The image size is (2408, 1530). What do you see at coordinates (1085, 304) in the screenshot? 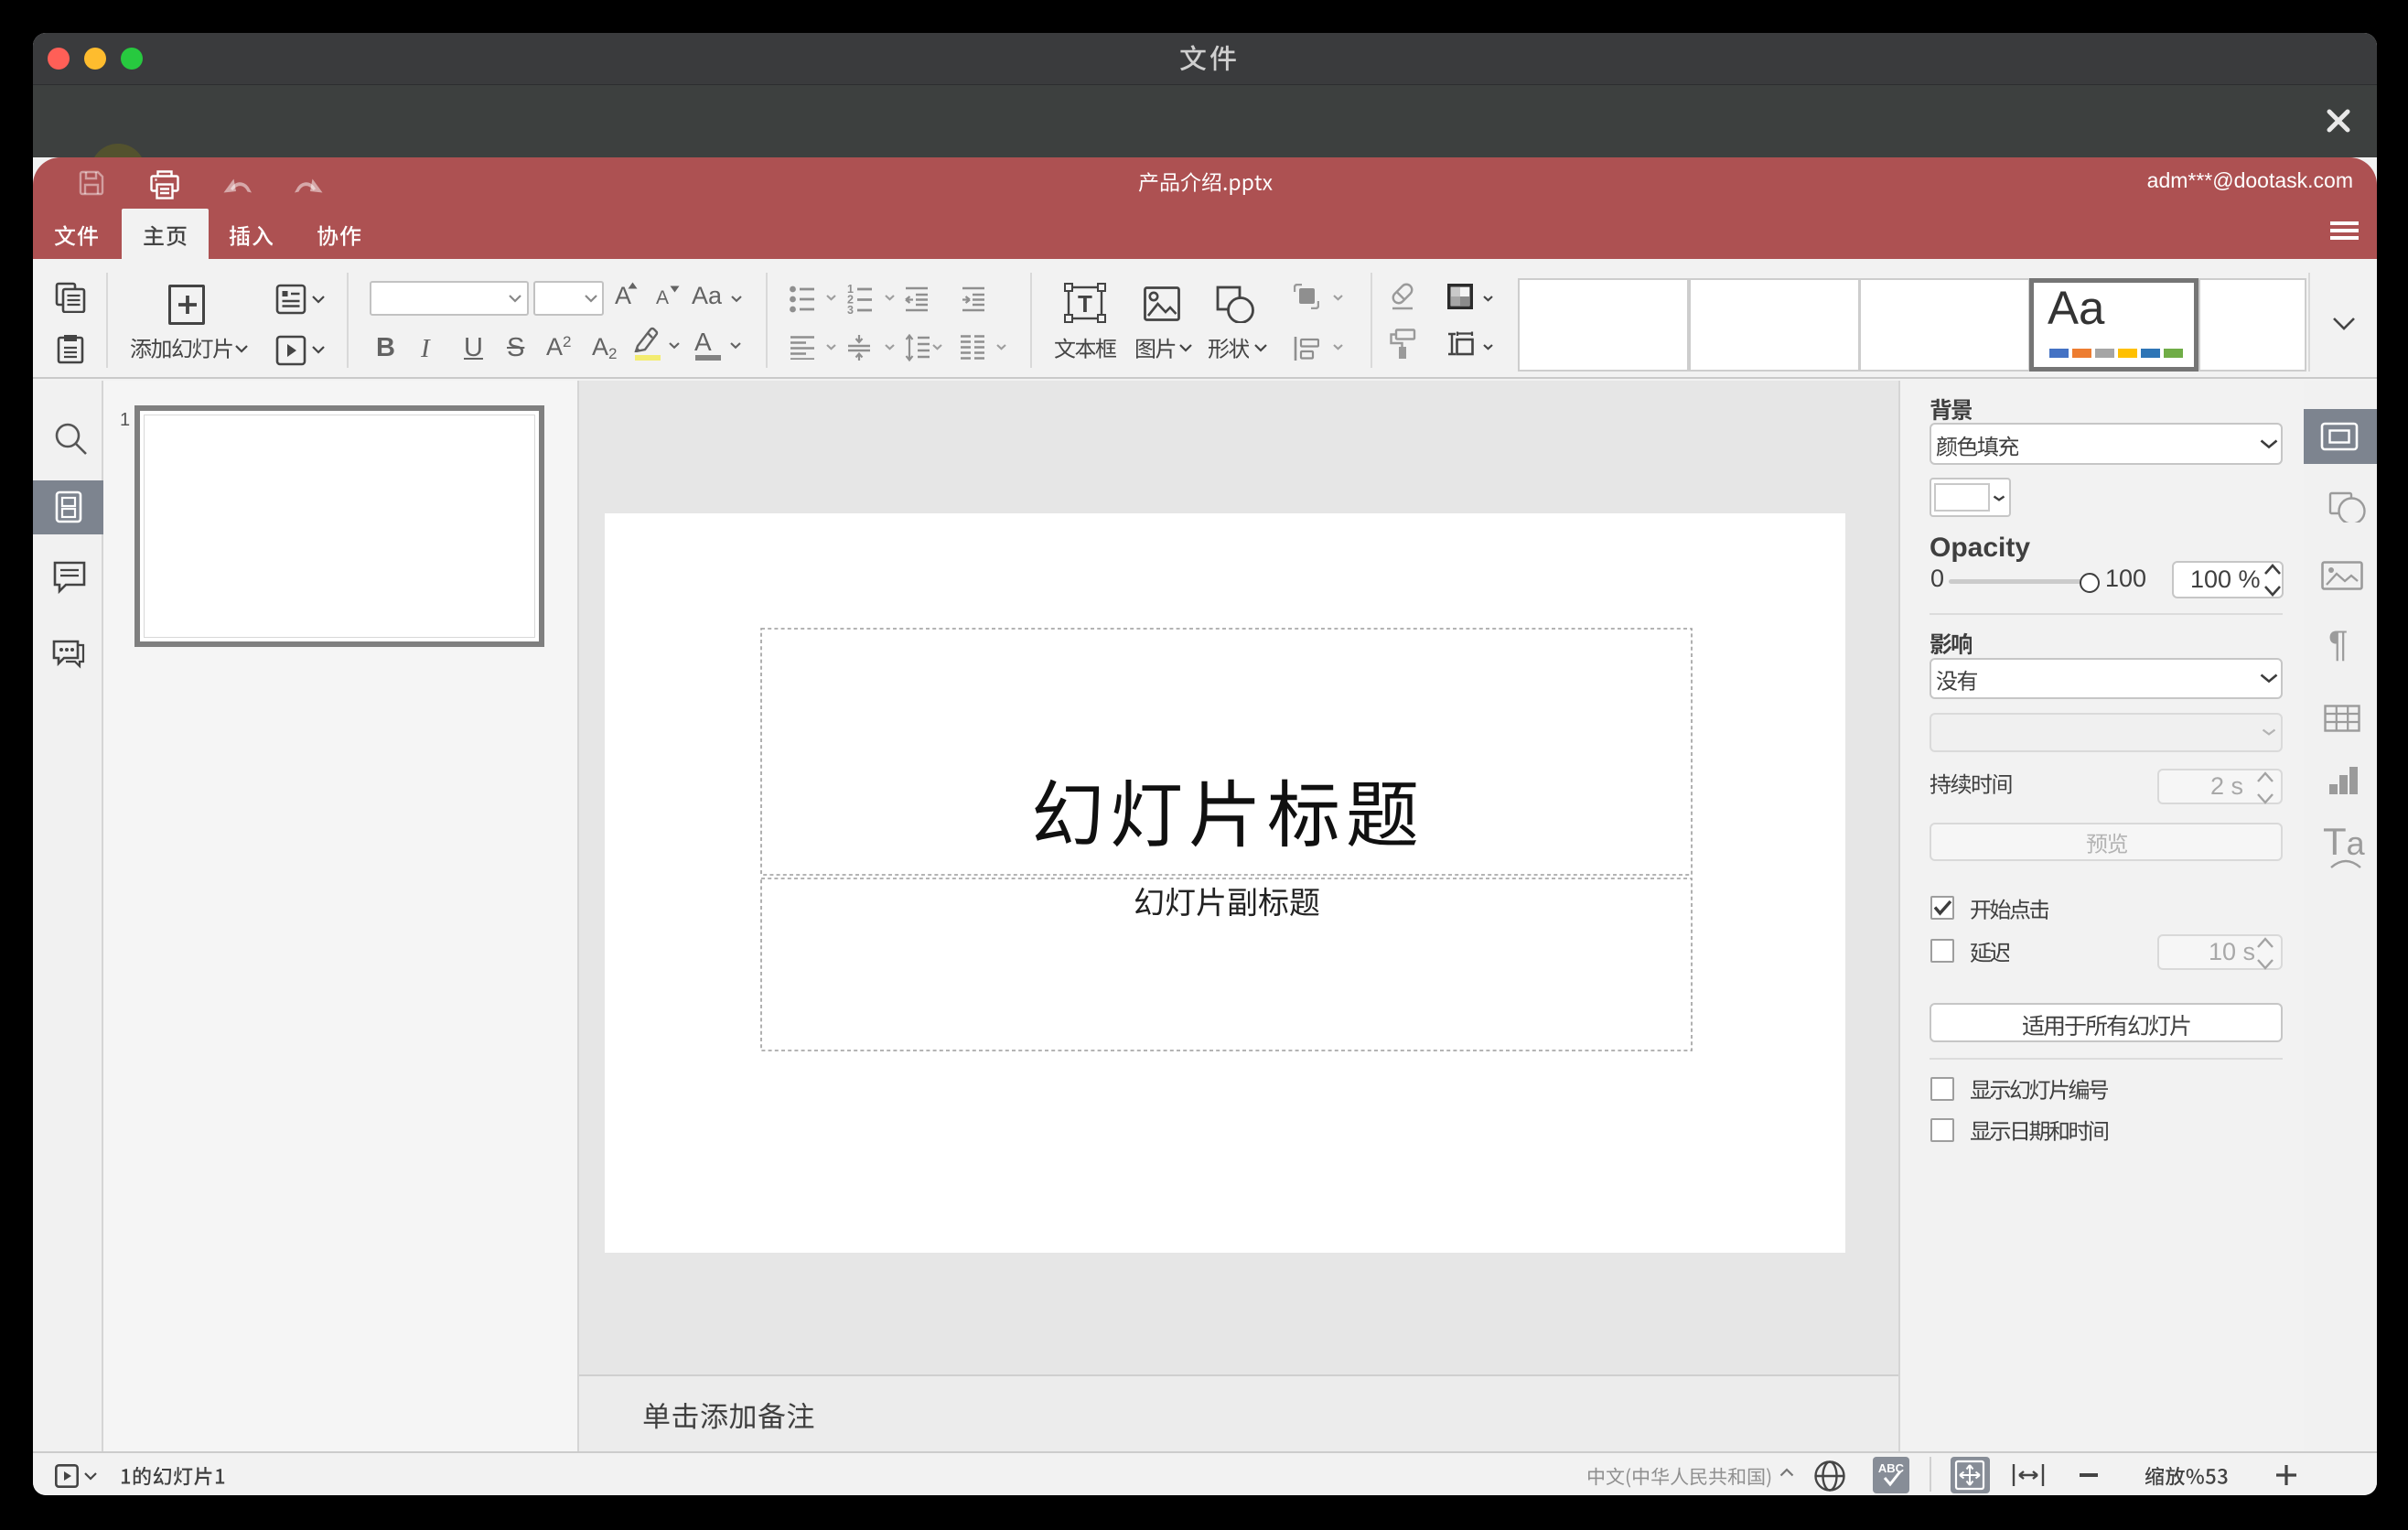
I see `svg-text: T` at bounding box center [1085, 304].